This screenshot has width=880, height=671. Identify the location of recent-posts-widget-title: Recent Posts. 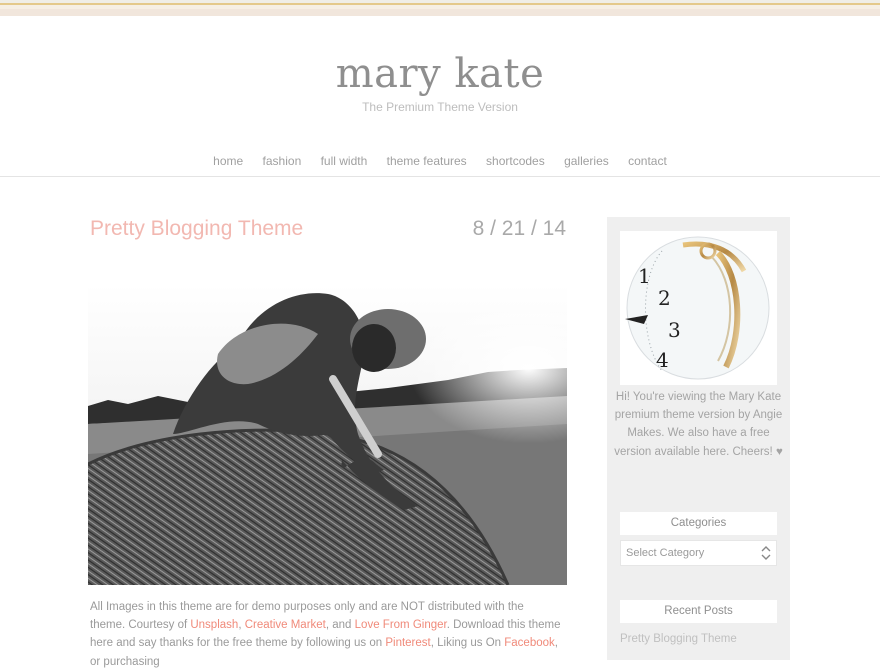
(698, 611).